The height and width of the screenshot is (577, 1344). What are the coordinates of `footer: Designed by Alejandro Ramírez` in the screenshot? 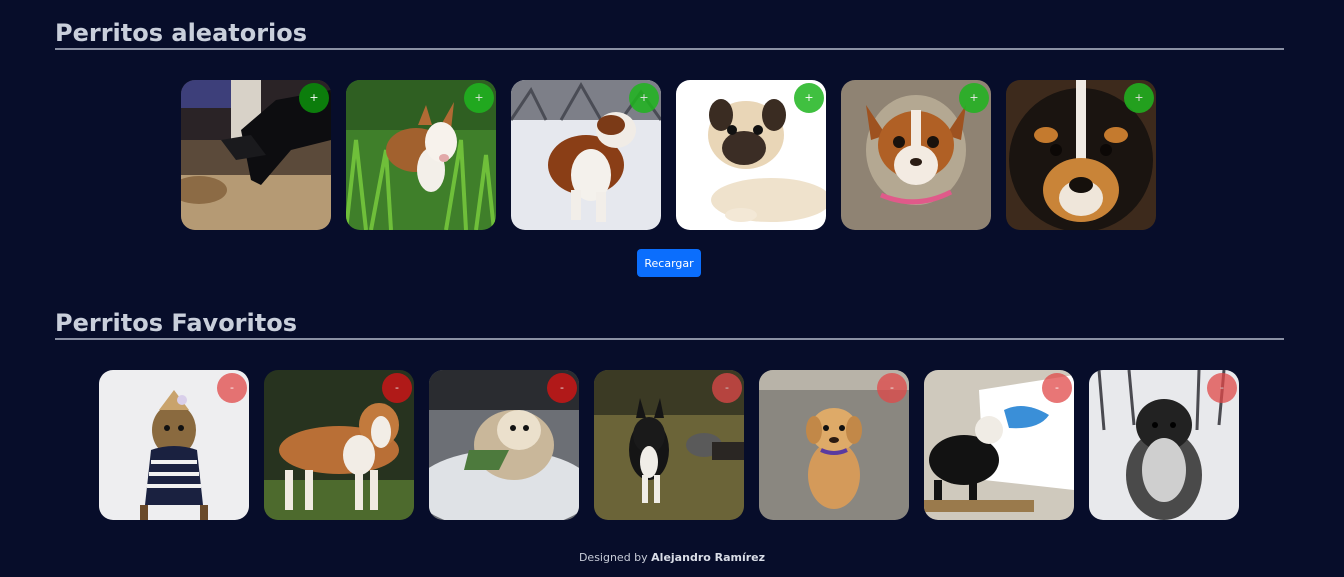 It's located at (672, 557).